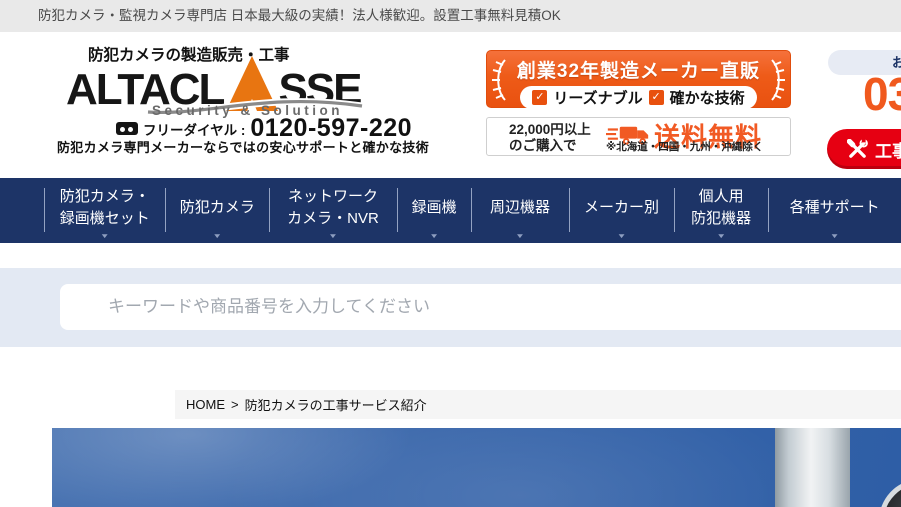 The image size is (901, 507). Describe the element at coordinates (550, 129) in the screenshot. I see `shipping-condition-line1: 22,000円以上` at that location.